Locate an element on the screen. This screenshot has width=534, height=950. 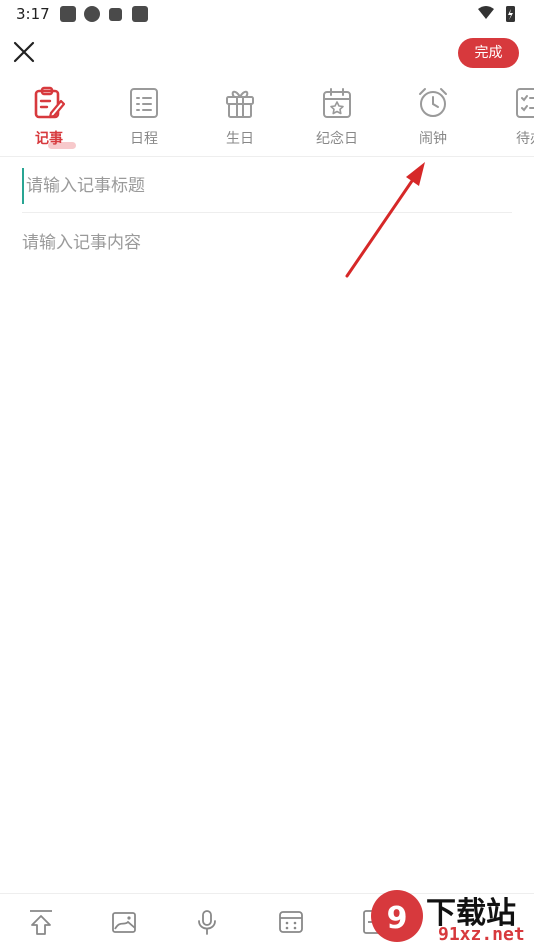
done-button: 完成 is located at coordinates (488, 53).